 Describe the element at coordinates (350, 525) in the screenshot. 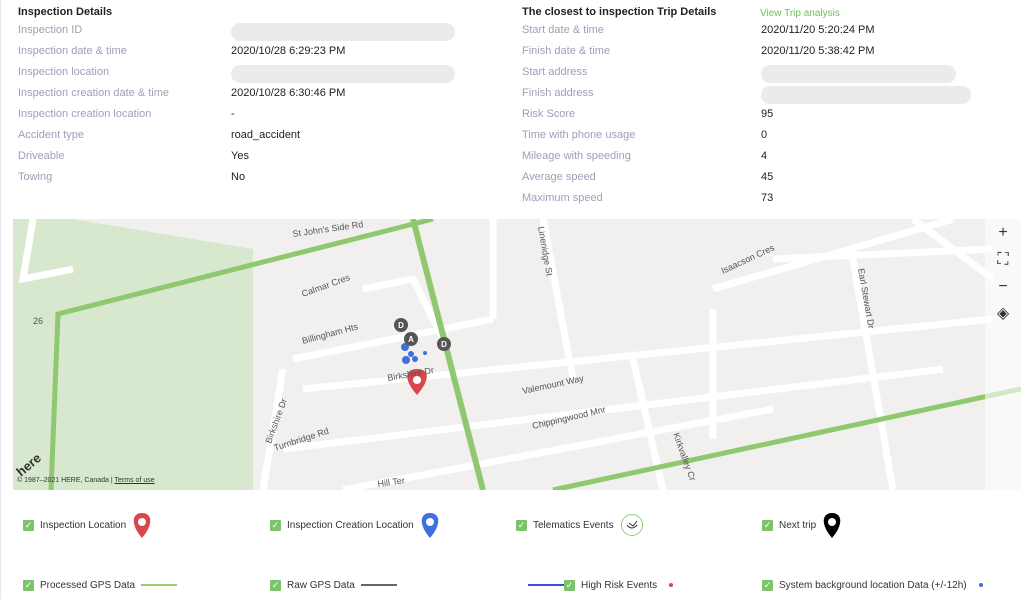

I see `legend-label: Inspection Creation Location` at that location.